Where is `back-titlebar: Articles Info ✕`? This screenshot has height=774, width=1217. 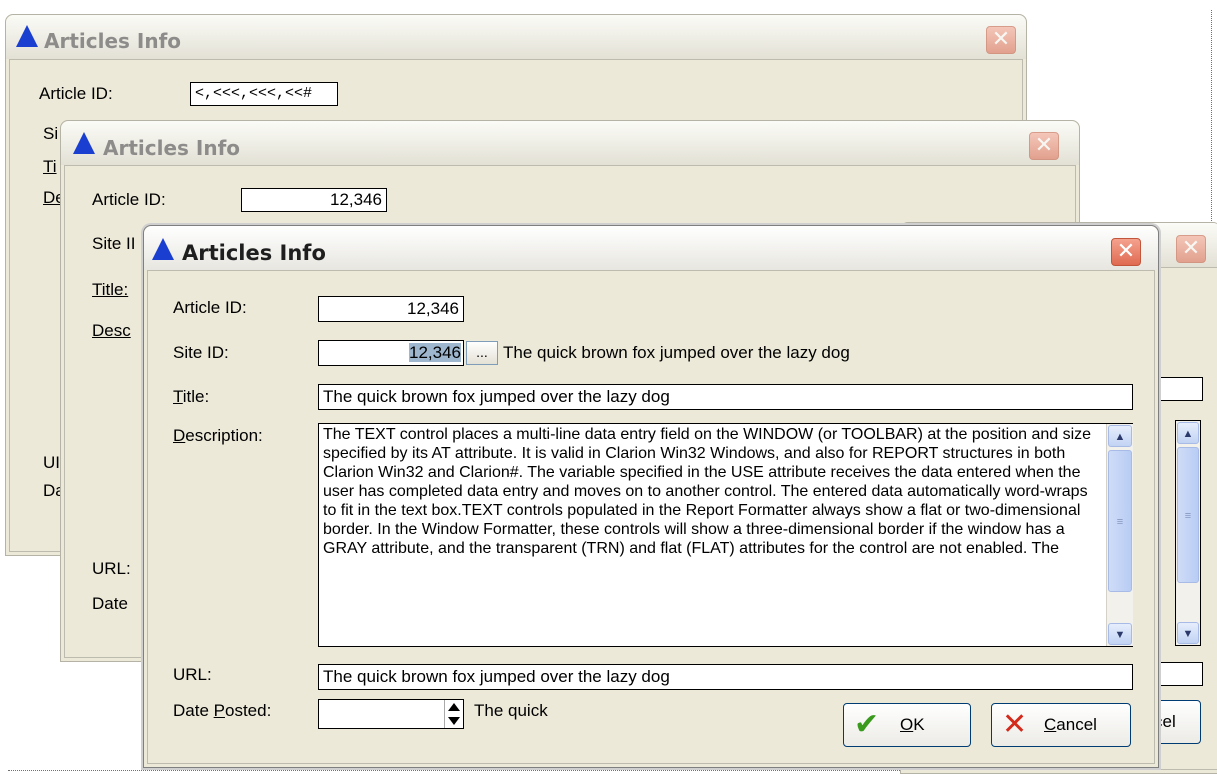 back-titlebar: Articles Info ✕ is located at coordinates (516, 37).